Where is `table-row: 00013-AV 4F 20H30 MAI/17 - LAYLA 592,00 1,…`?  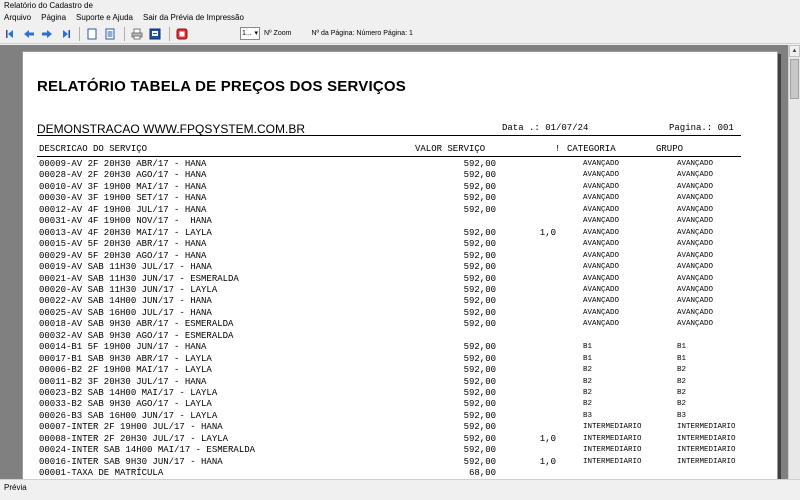
table-row: 00013-AV 4F 20H30 MAI/17 - LAYLA 592,00 1,… is located at coordinates (401, 233).